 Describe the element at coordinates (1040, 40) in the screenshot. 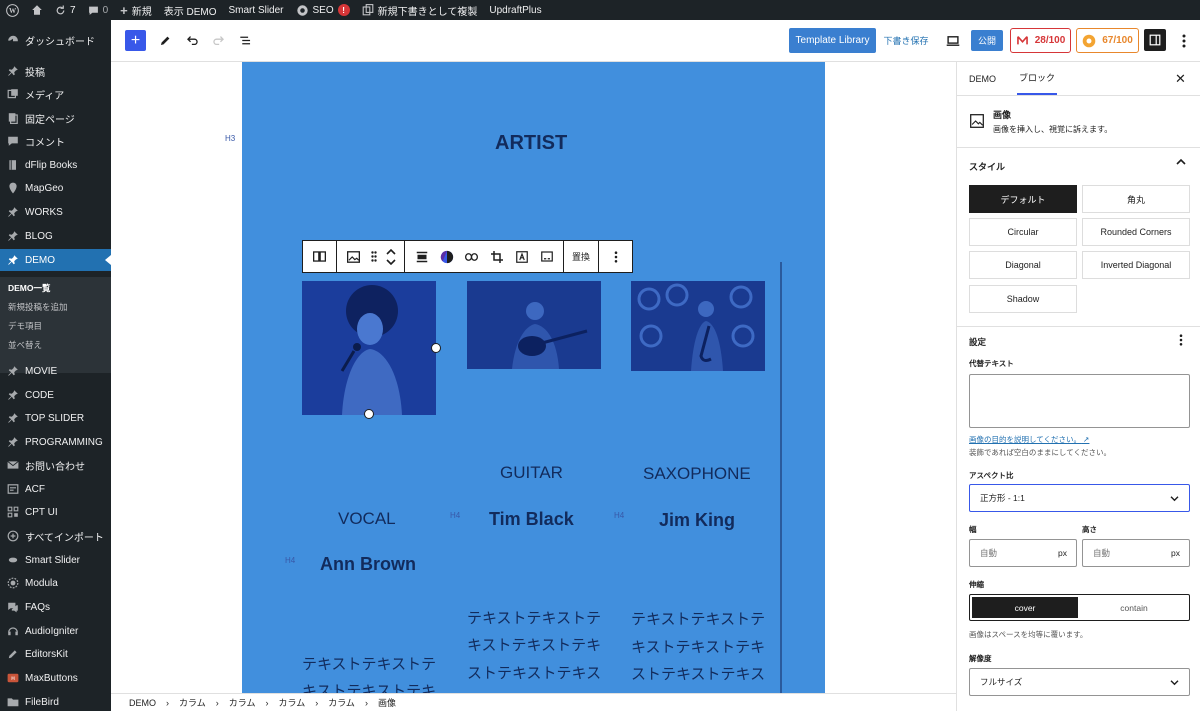

I see `seo-score-button: 28/100` at that location.